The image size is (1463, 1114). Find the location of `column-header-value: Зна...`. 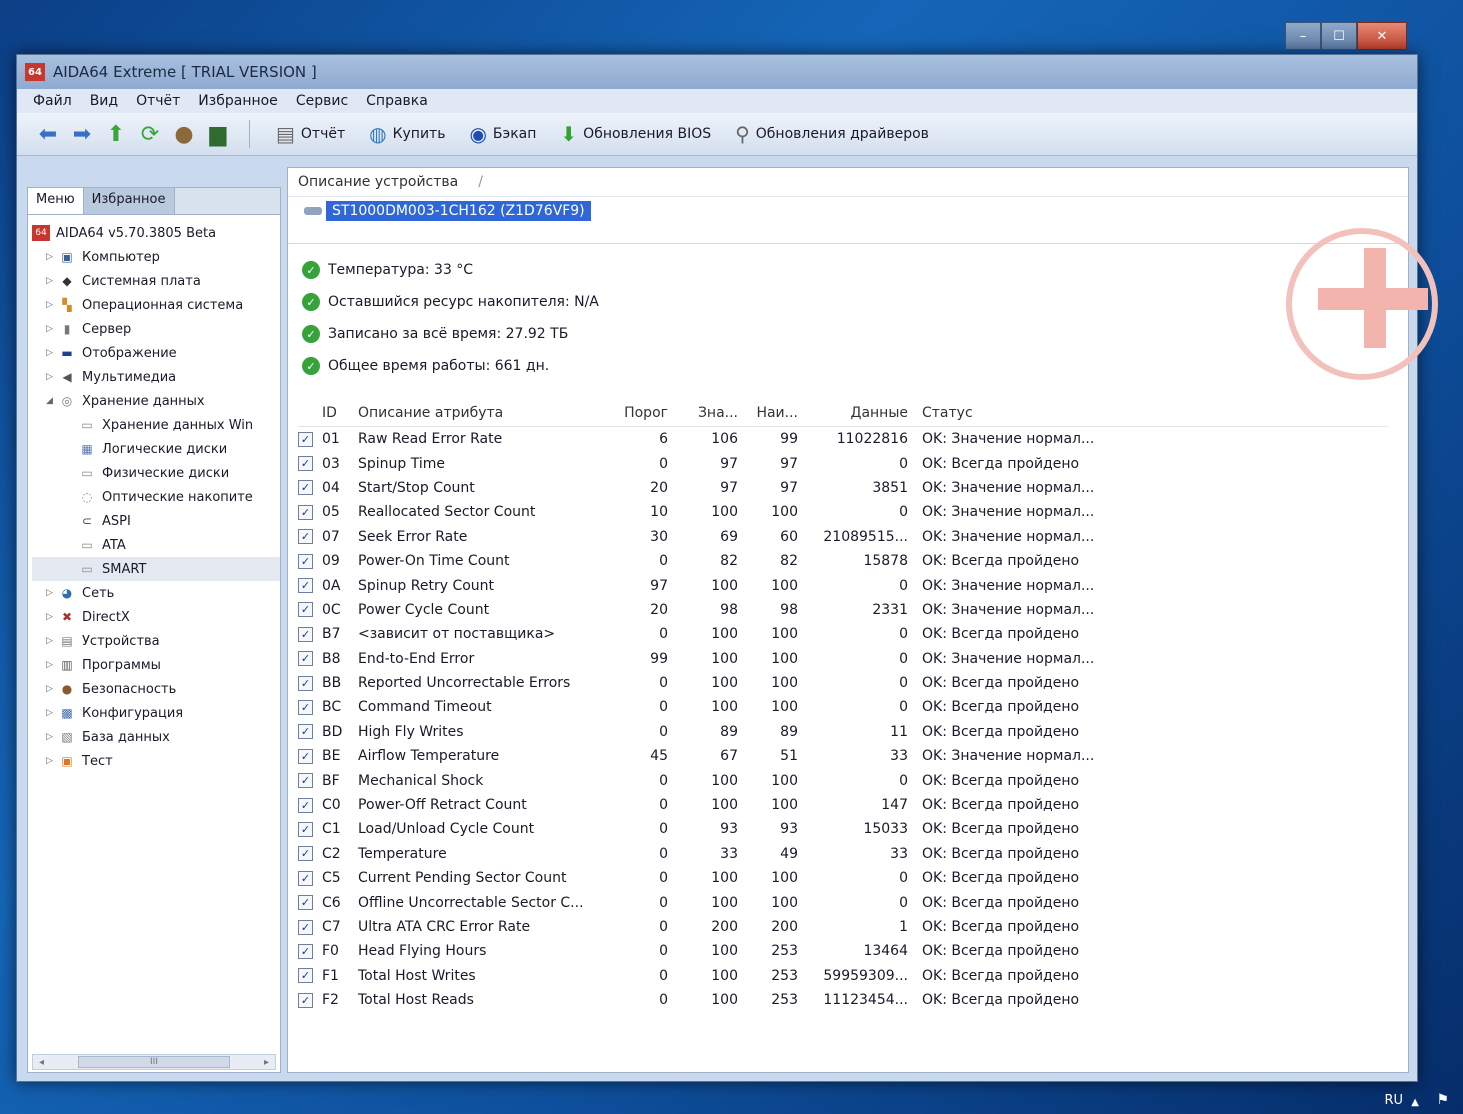

column-header-value: Зна... is located at coordinates (703, 413).